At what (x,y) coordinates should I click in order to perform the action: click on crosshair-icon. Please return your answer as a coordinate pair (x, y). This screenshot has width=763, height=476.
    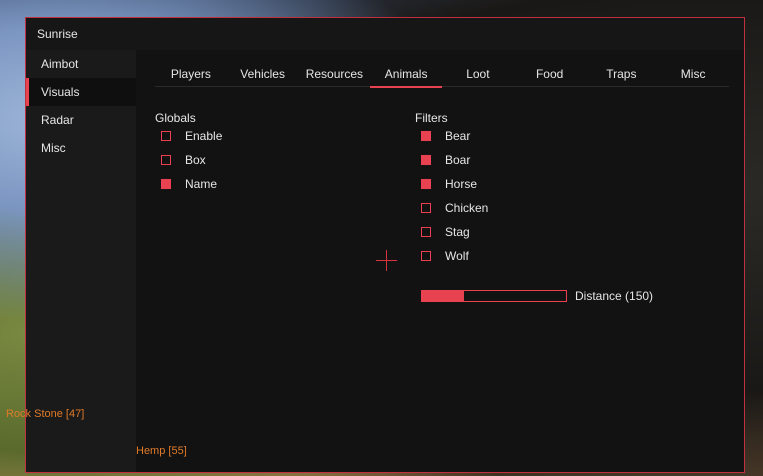
    Looking at the image, I should click on (386, 260).